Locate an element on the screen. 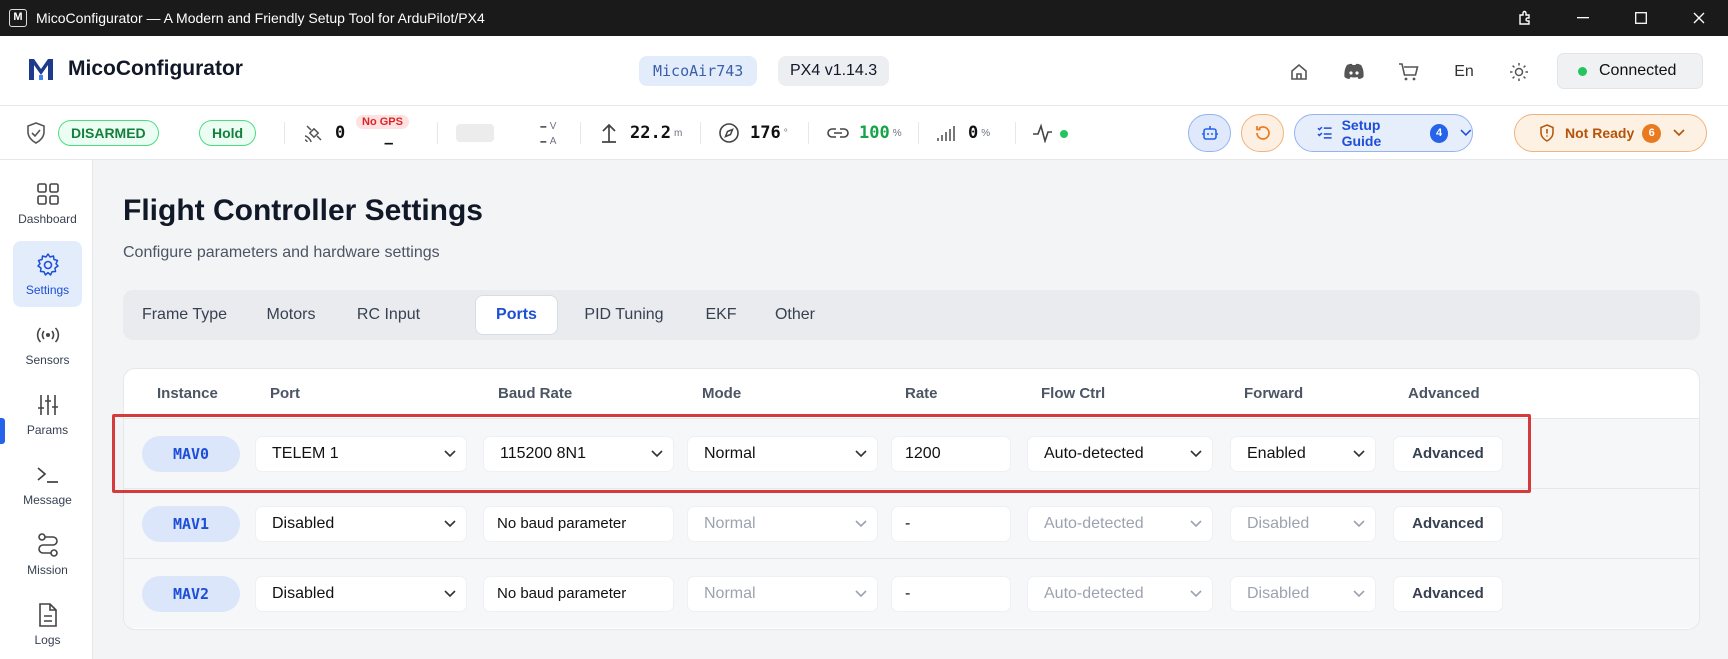 Image resolution: width=1728 pixels, height=659 pixels. tab-ekf: EKF is located at coordinates (721, 315).